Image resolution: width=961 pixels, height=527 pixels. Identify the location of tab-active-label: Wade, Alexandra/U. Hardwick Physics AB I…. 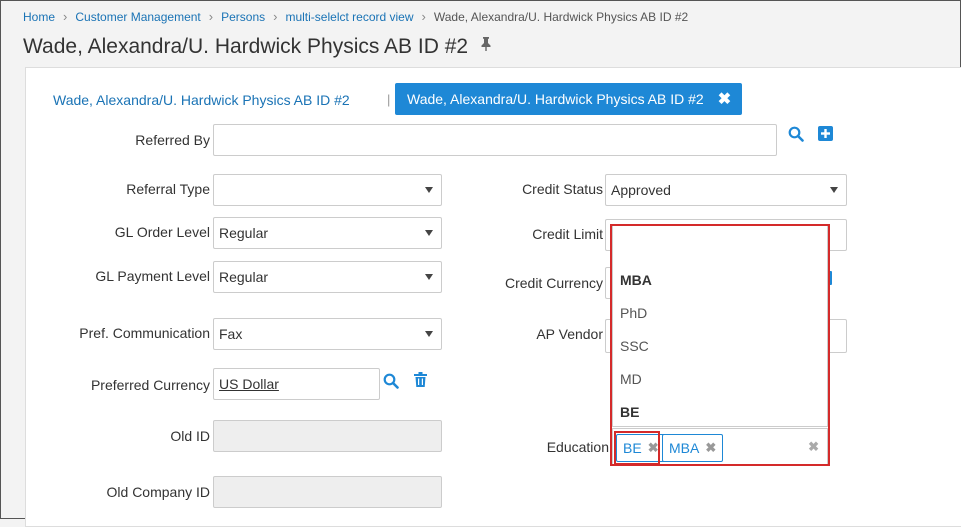
(555, 99).